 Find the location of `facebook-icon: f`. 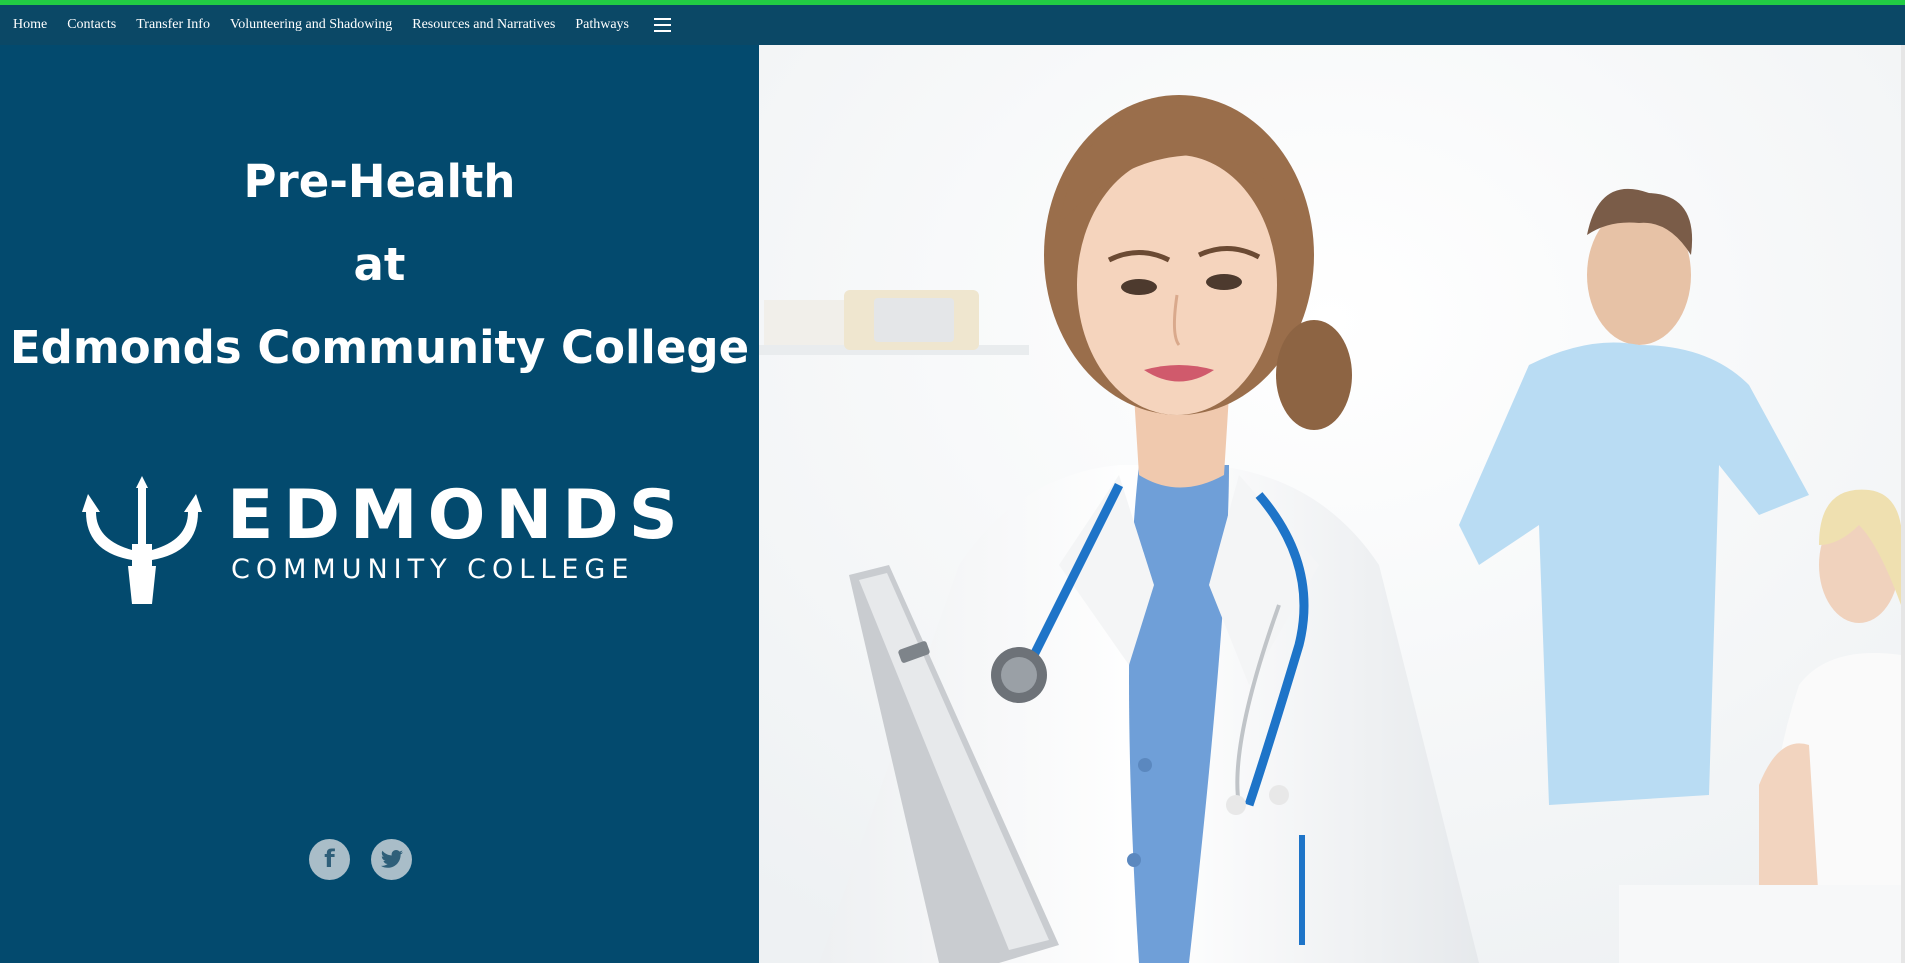

facebook-icon: f is located at coordinates (329, 859).